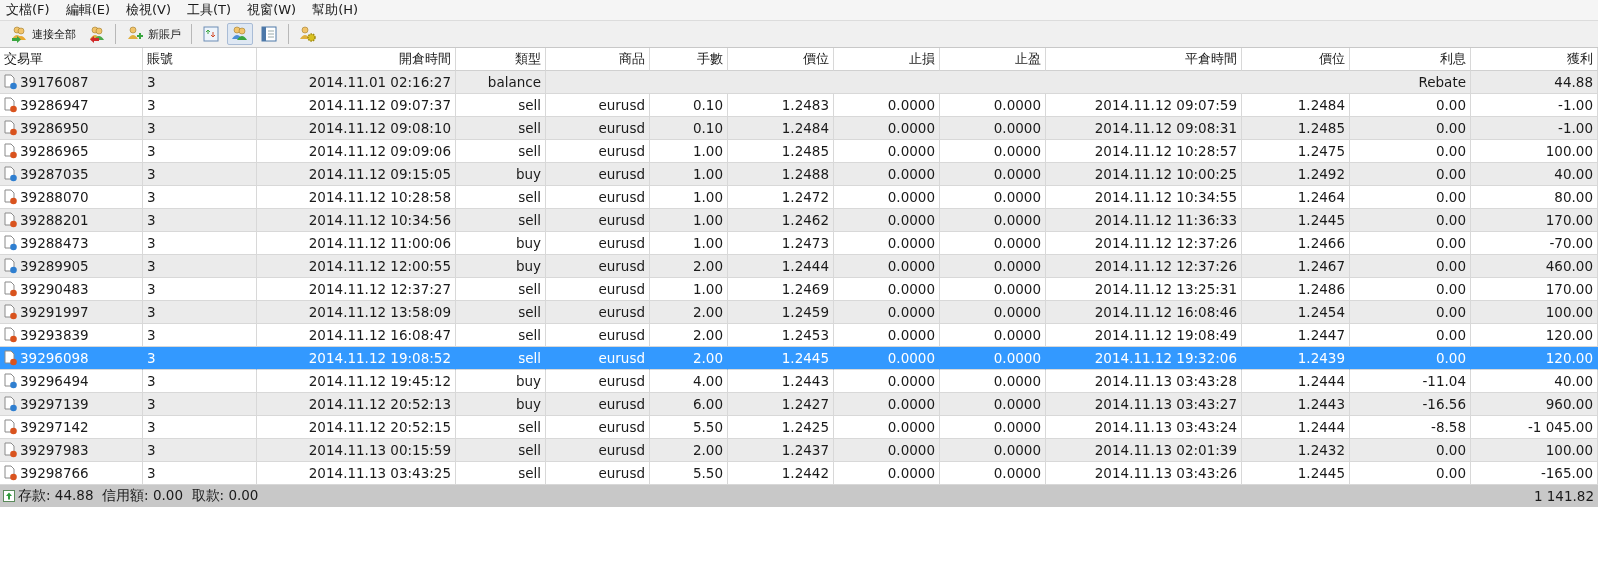  What do you see at coordinates (887, 59) in the screenshot?
I see `column-header: 止損` at bounding box center [887, 59].